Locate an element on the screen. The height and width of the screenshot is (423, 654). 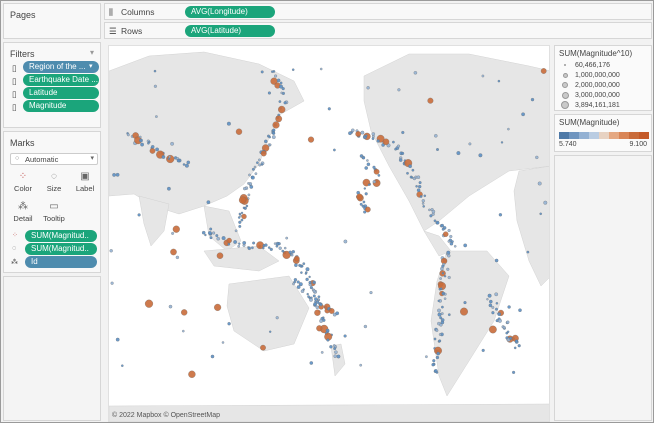
marks-pill-color: SUM(Magnitud.. is located at coordinates (61, 236).